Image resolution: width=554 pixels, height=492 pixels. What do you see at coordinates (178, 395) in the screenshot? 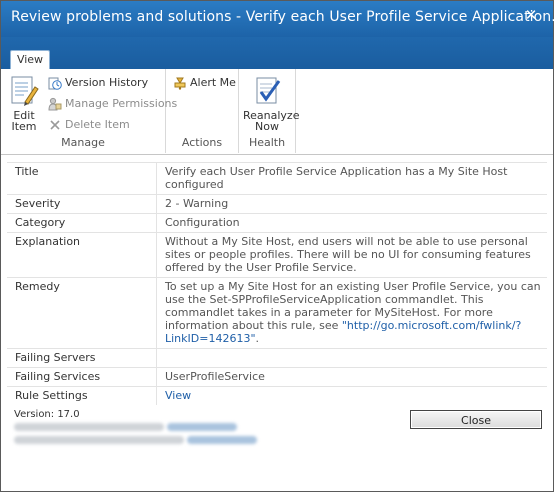
I see `rule-settings-view-link: View` at bounding box center [178, 395].